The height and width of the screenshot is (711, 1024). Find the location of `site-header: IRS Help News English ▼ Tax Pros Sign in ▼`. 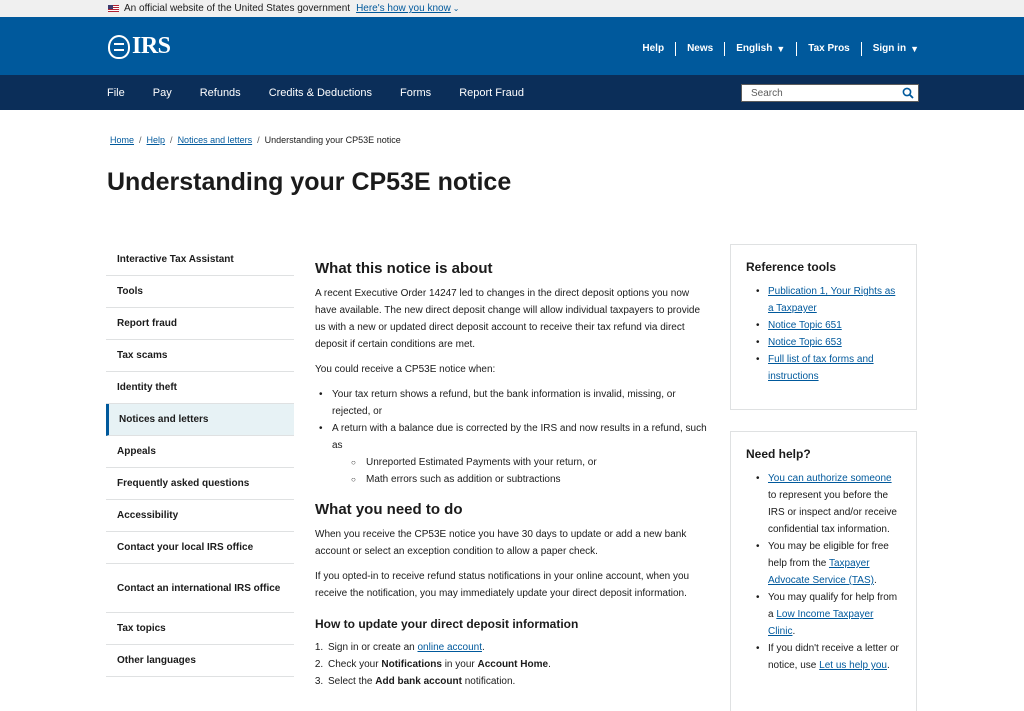

site-header: IRS Help News English ▼ Tax Pros Sign in ▼ is located at coordinates (512, 46).